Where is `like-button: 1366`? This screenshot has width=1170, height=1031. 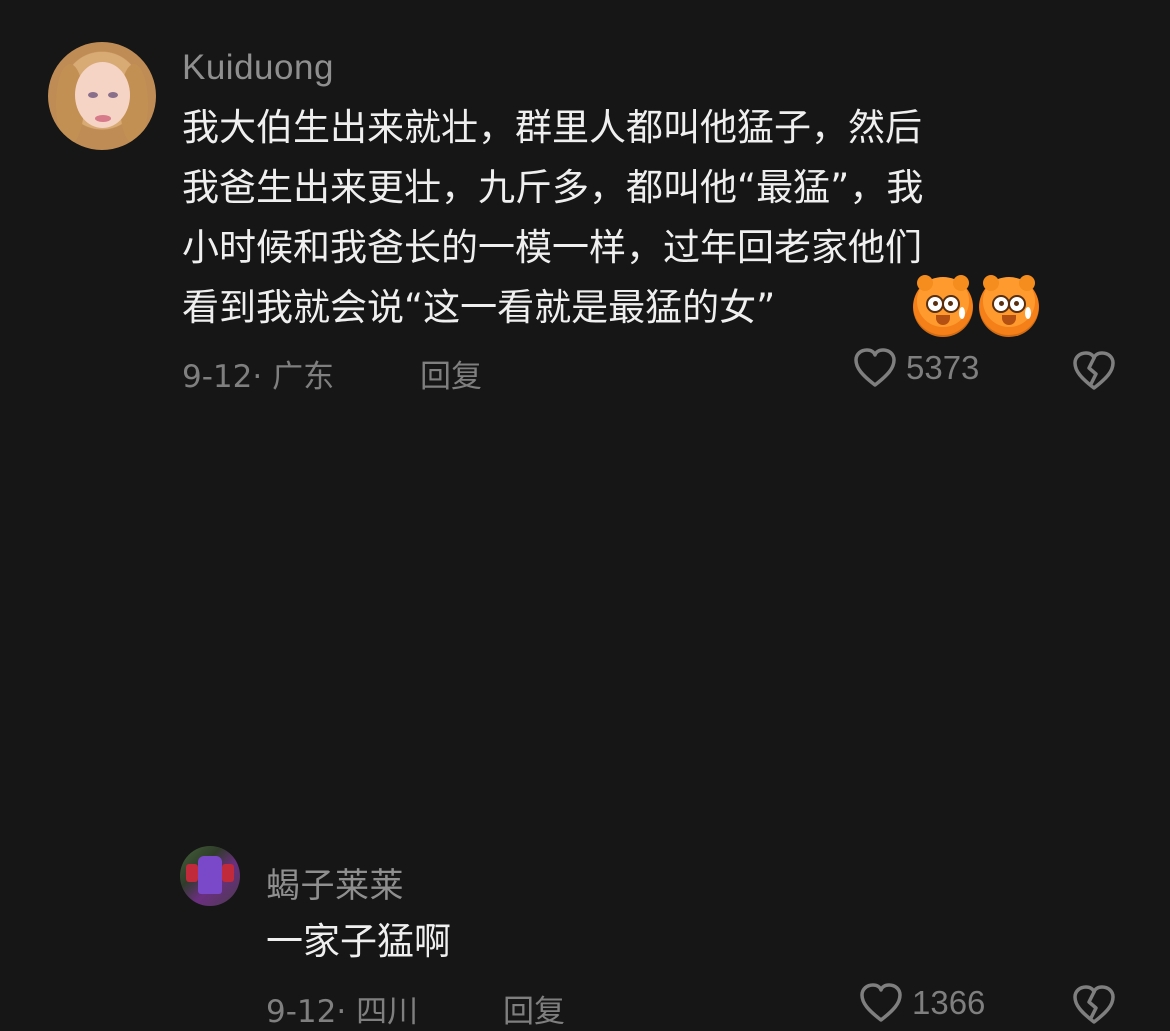 like-button: 1366 is located at coordinates (921, 1003).